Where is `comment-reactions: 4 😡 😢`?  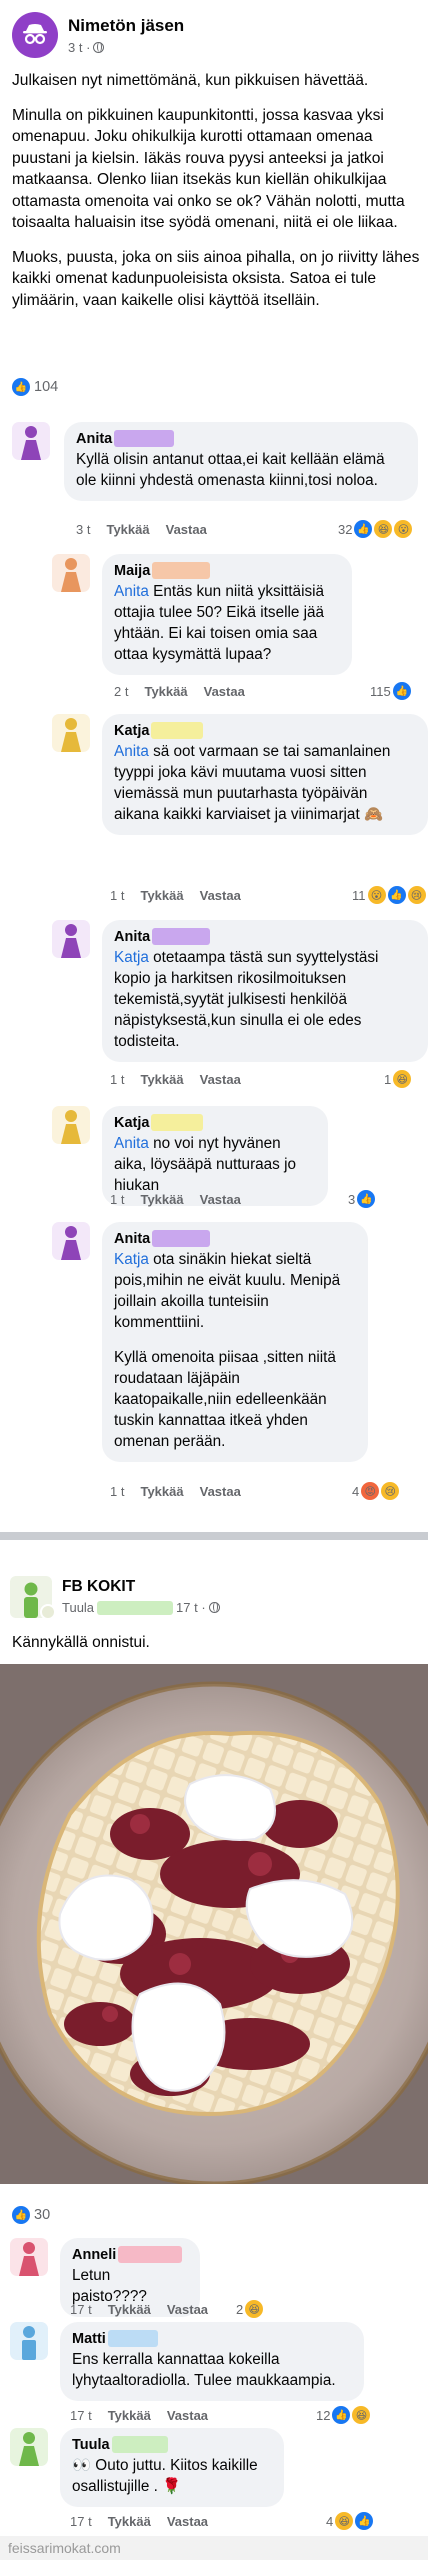 comment-reactions: 4 😡 😢 is located at coordinates (376, 1491).